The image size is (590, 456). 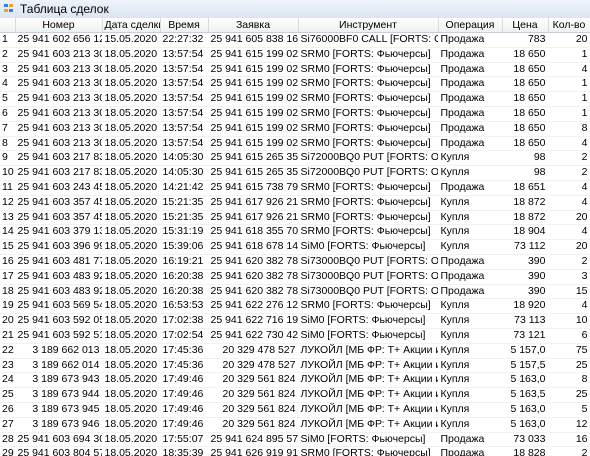 I want to click on row-index: 12, so click(x=7, y=203).